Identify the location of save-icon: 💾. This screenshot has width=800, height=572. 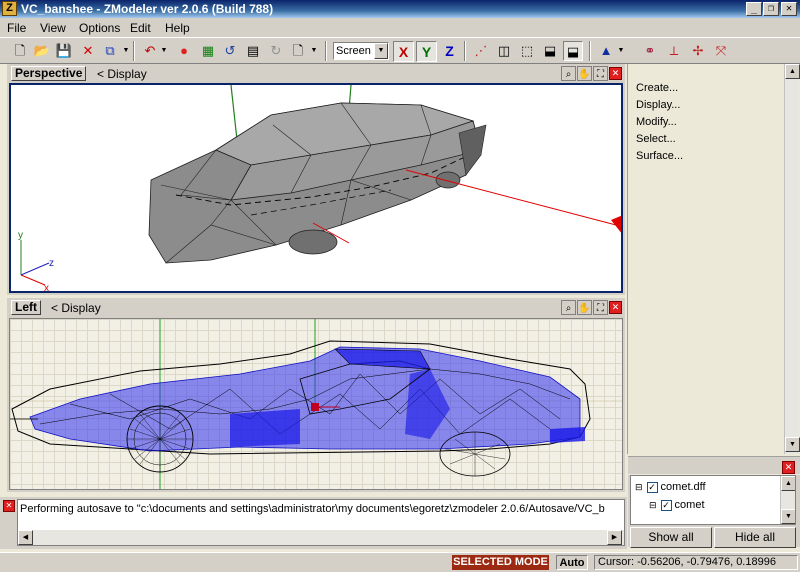
(64, 51).